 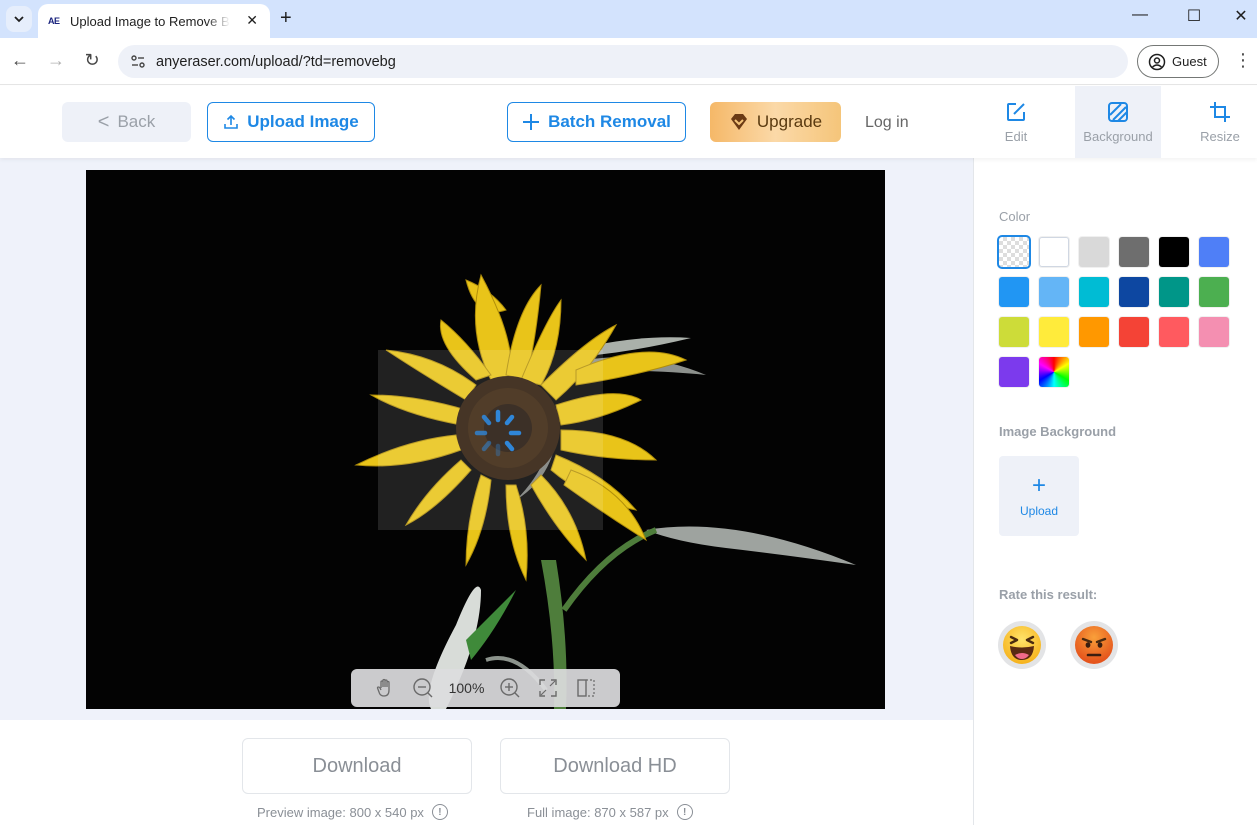 I want to click on laughing-emoji-icon, so click(x=1022, y=645).